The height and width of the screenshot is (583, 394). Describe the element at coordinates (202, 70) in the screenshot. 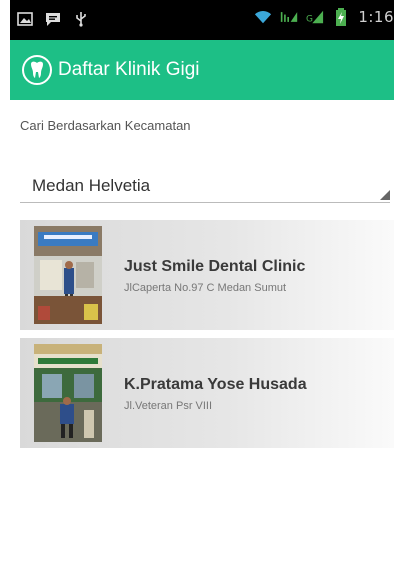

I see `app-bar: Daftar Klinik Gigi` at that location.